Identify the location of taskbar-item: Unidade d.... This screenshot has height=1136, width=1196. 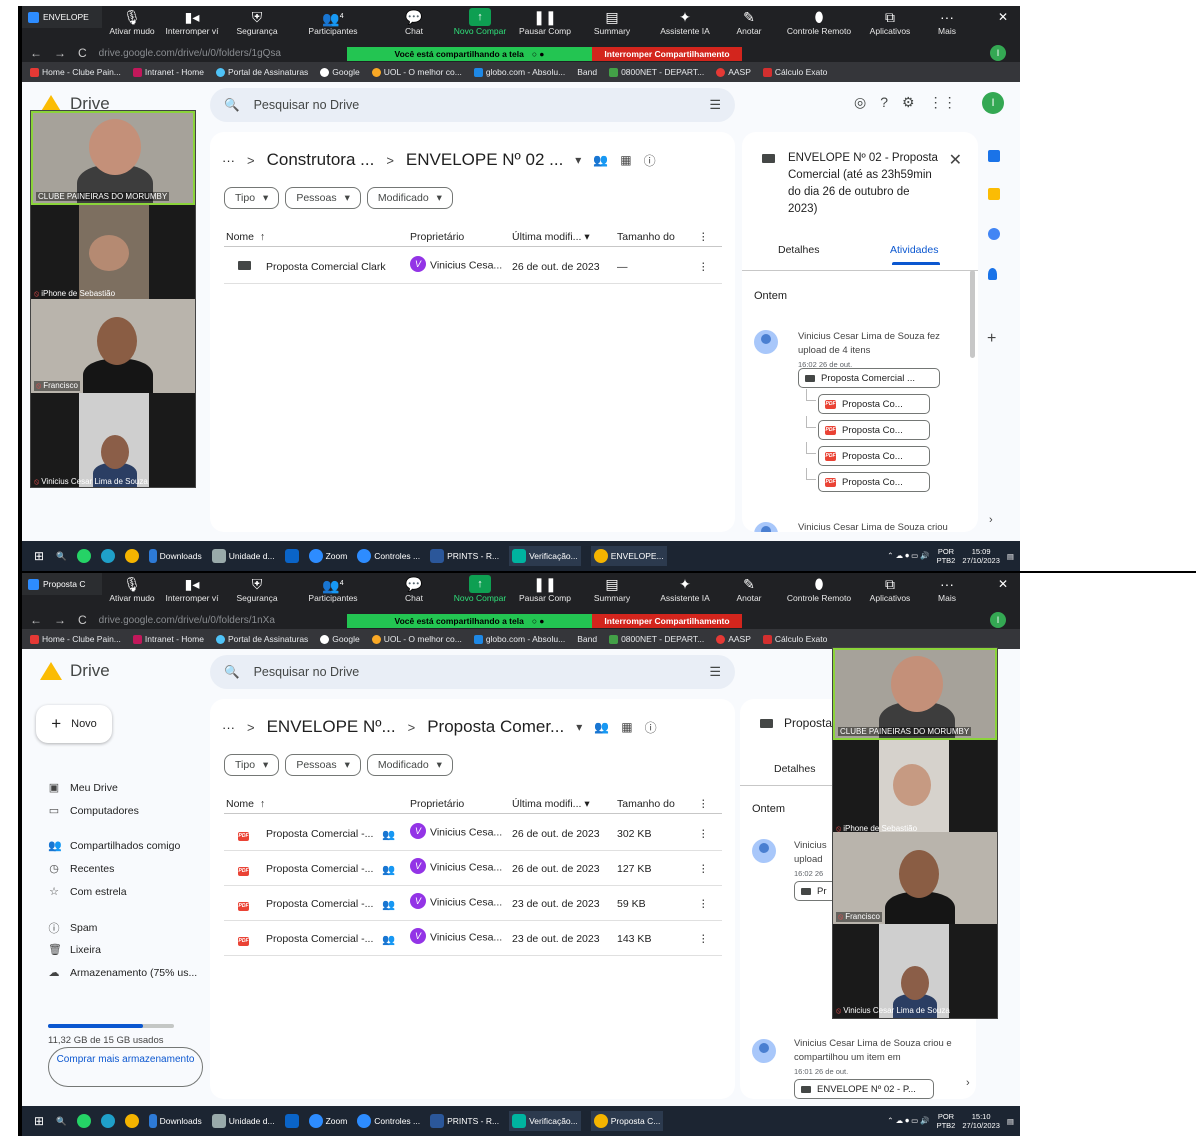
(243, 1121).